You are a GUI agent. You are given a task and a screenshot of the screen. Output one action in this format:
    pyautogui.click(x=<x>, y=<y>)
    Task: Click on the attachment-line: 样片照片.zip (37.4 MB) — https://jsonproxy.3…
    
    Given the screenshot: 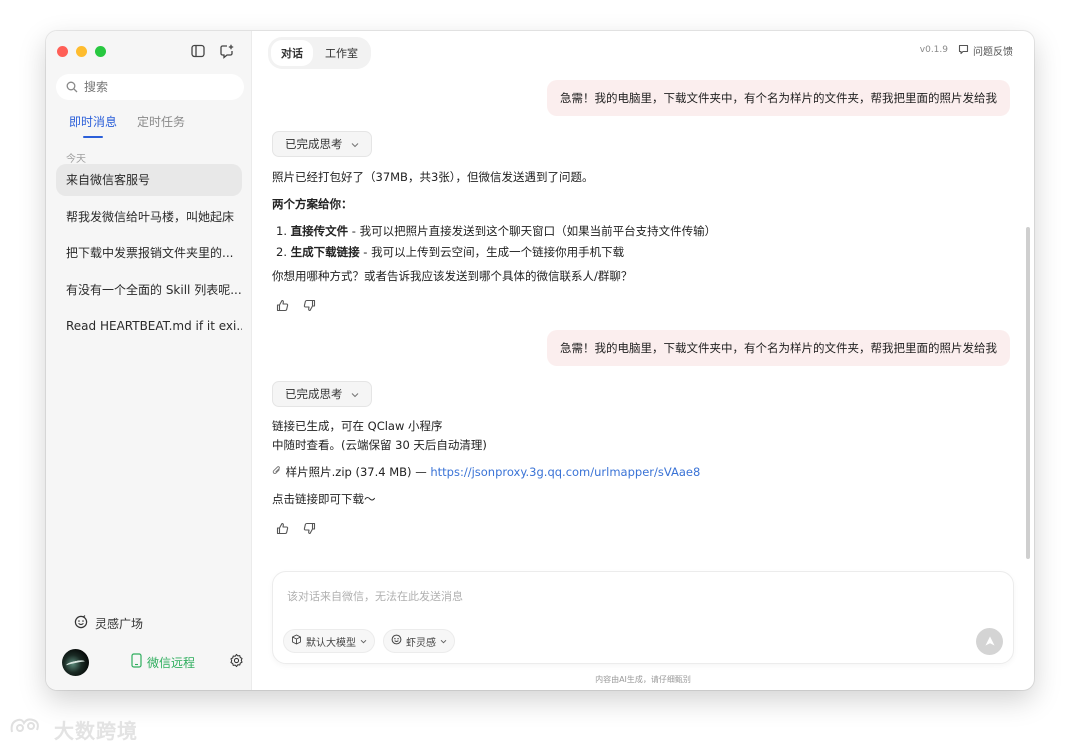 What is the action you would take?
    pyautogui.click(x=486, y=472)
    